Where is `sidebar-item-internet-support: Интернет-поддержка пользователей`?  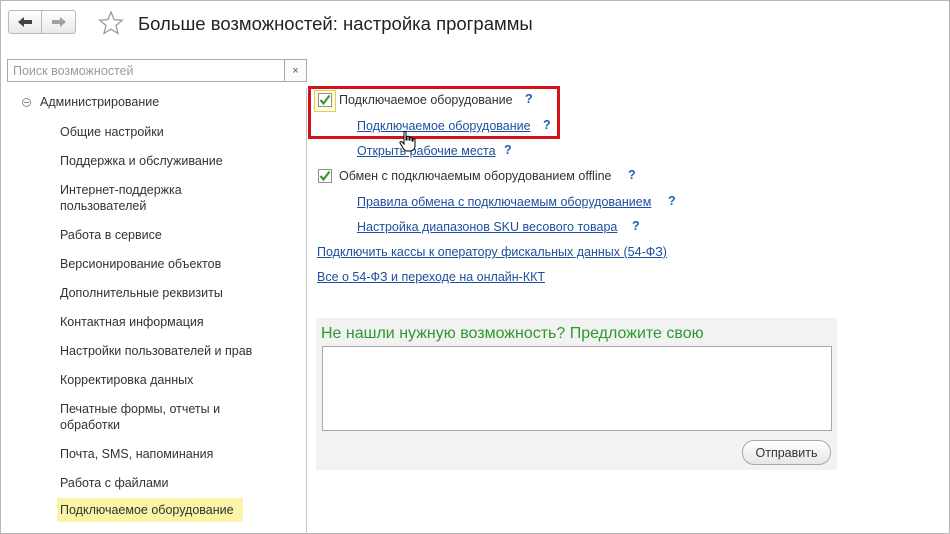
sidebar-item-internet-support: Интернет-поддержка пользователей is located at coordinates (137, 198).